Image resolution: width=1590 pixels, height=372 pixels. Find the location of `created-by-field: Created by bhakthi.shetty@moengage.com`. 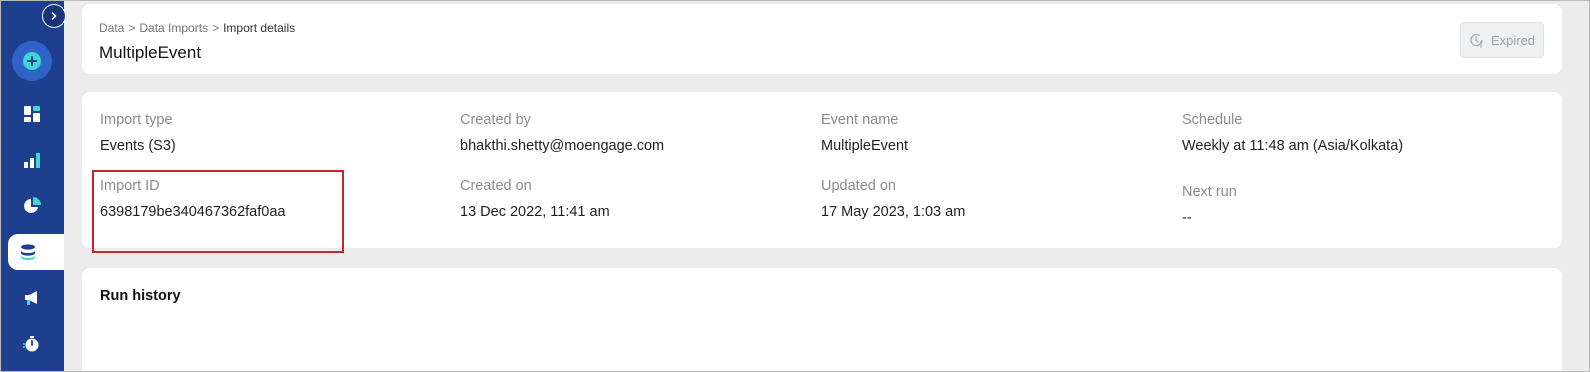

created-by-field: Created by bhakthi.shetty@moengage.com is located at coordinates (562, 133).